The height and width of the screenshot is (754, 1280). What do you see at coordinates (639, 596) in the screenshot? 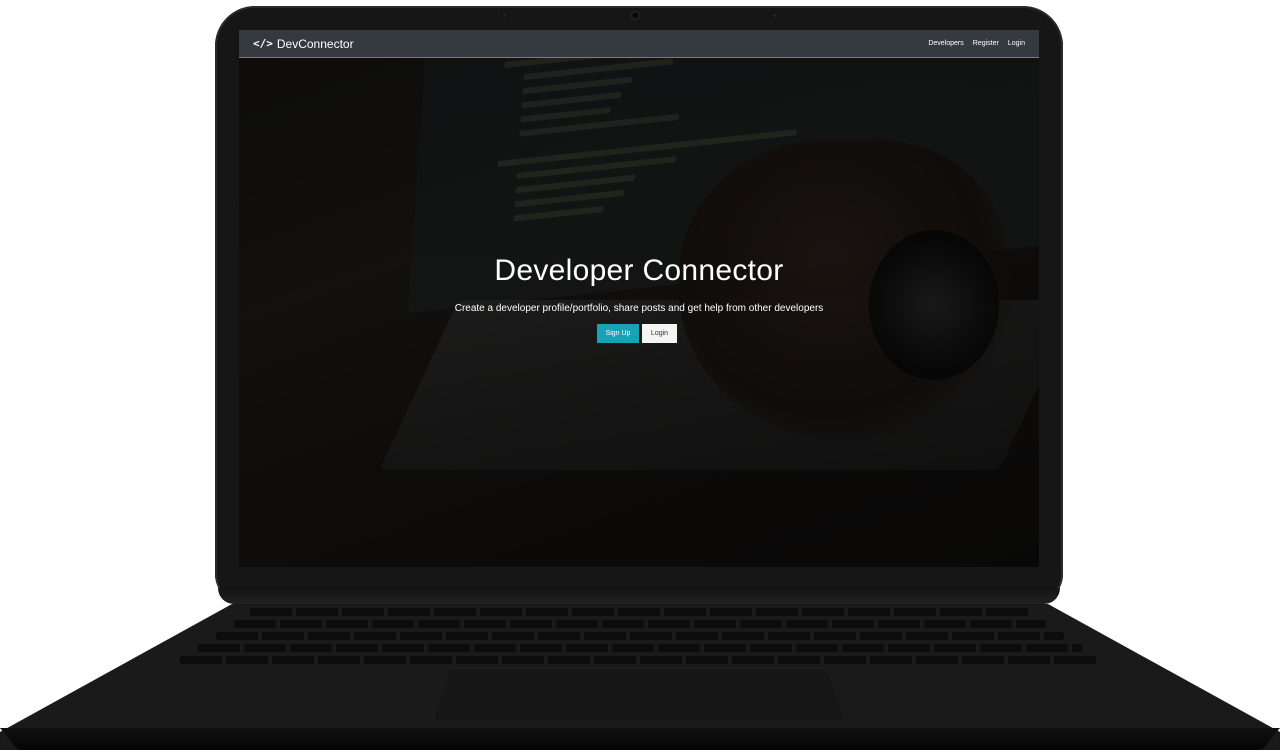
I see `laptop-bezel-chin` at bounding box center [639, 596].